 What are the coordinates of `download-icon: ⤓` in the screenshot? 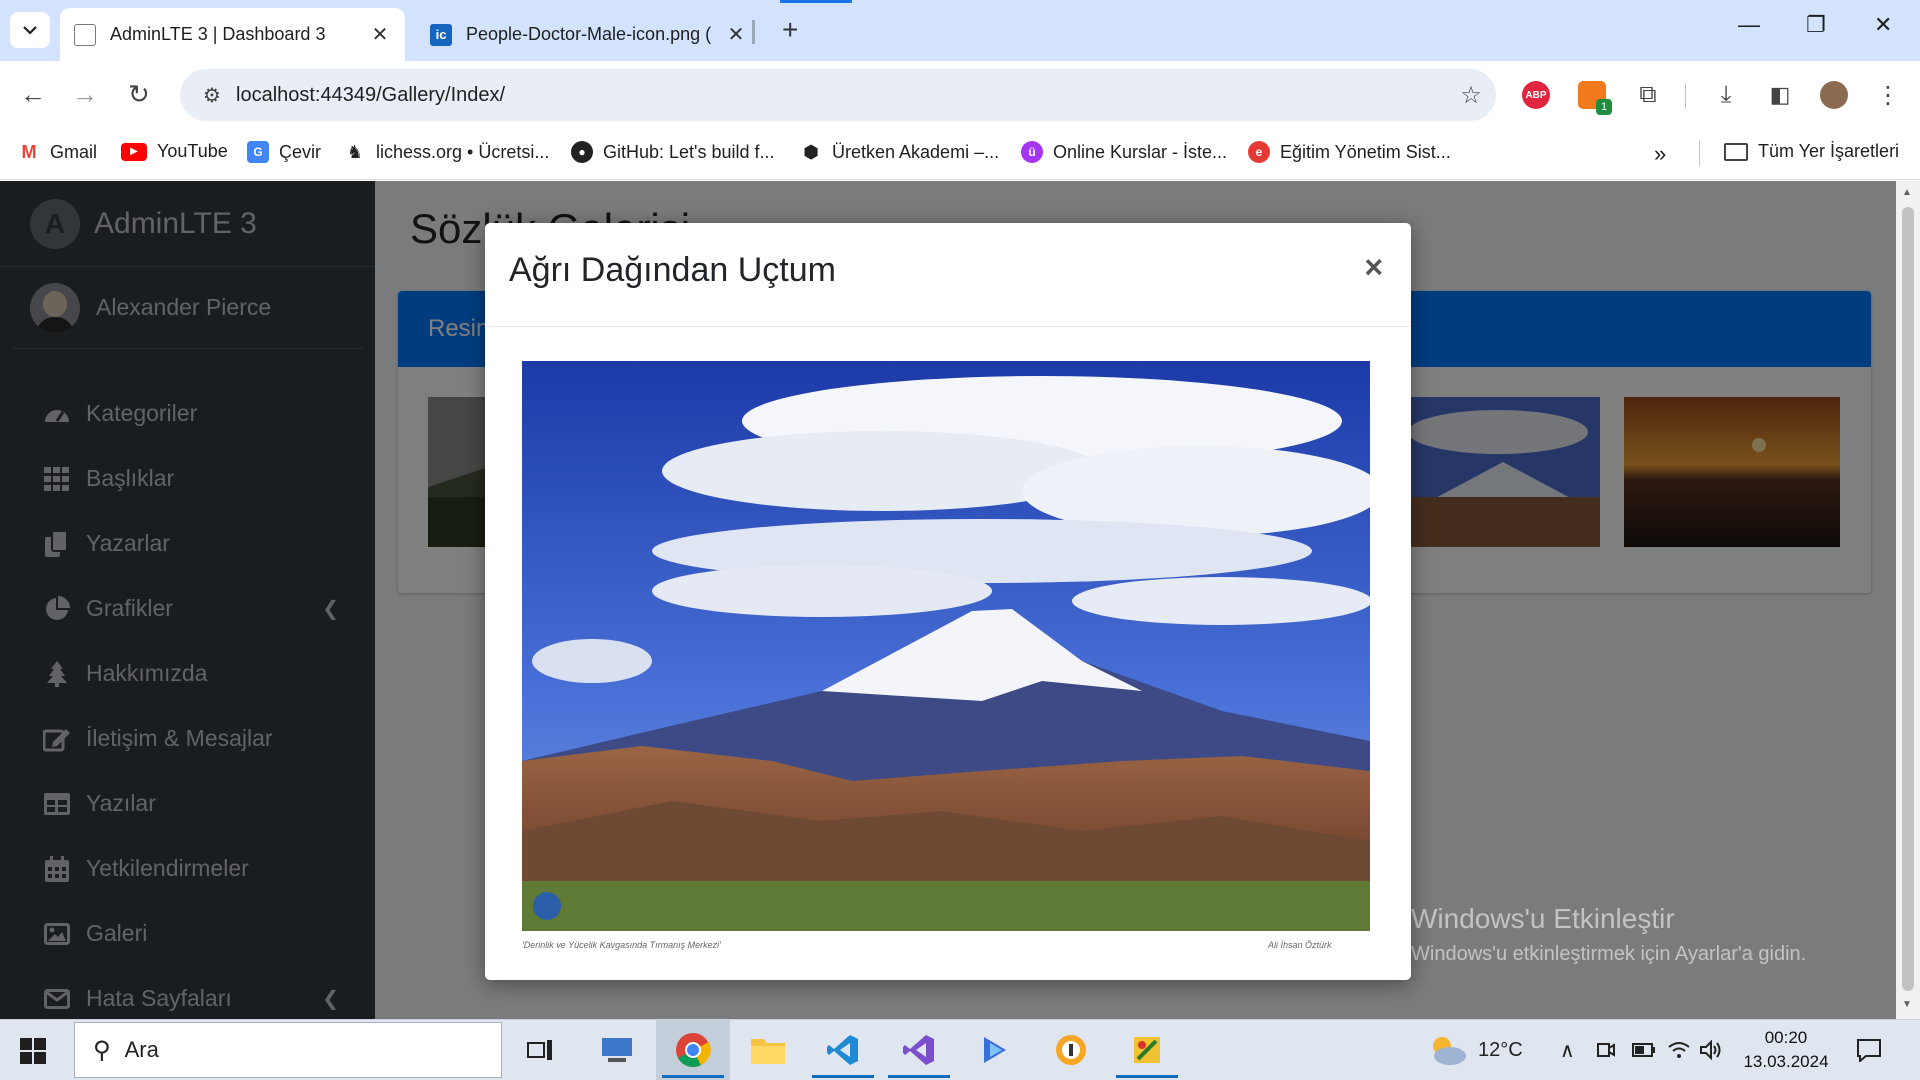 It's located at (1726, 95).